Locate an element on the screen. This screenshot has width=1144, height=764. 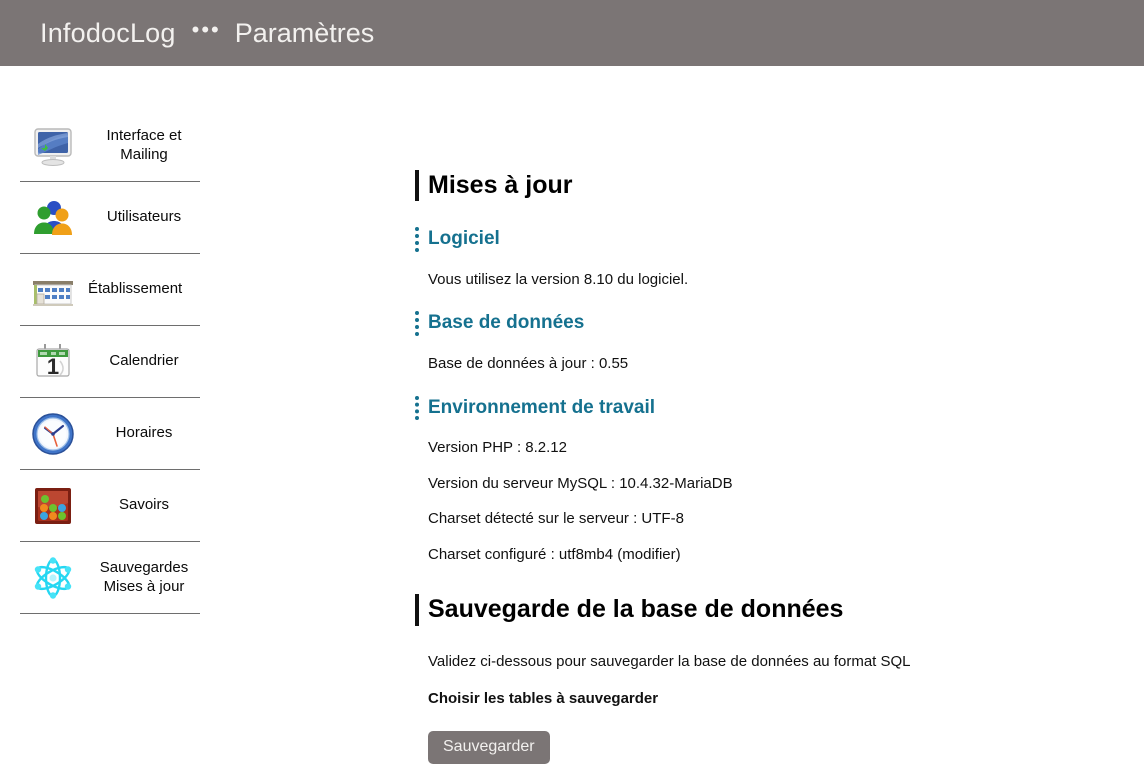
sidebar-item-horaires: Horaires is located at coordinates (120, 433).